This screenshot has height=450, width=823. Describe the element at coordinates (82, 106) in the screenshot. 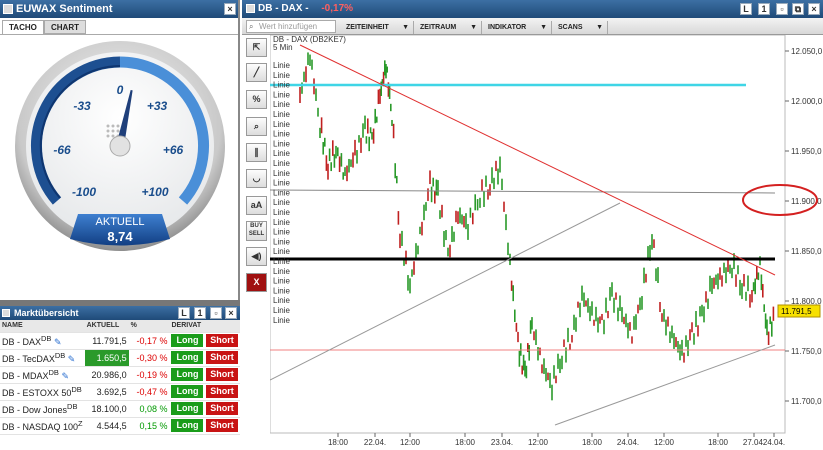

I see `scale-minus-33: -33` at that location.